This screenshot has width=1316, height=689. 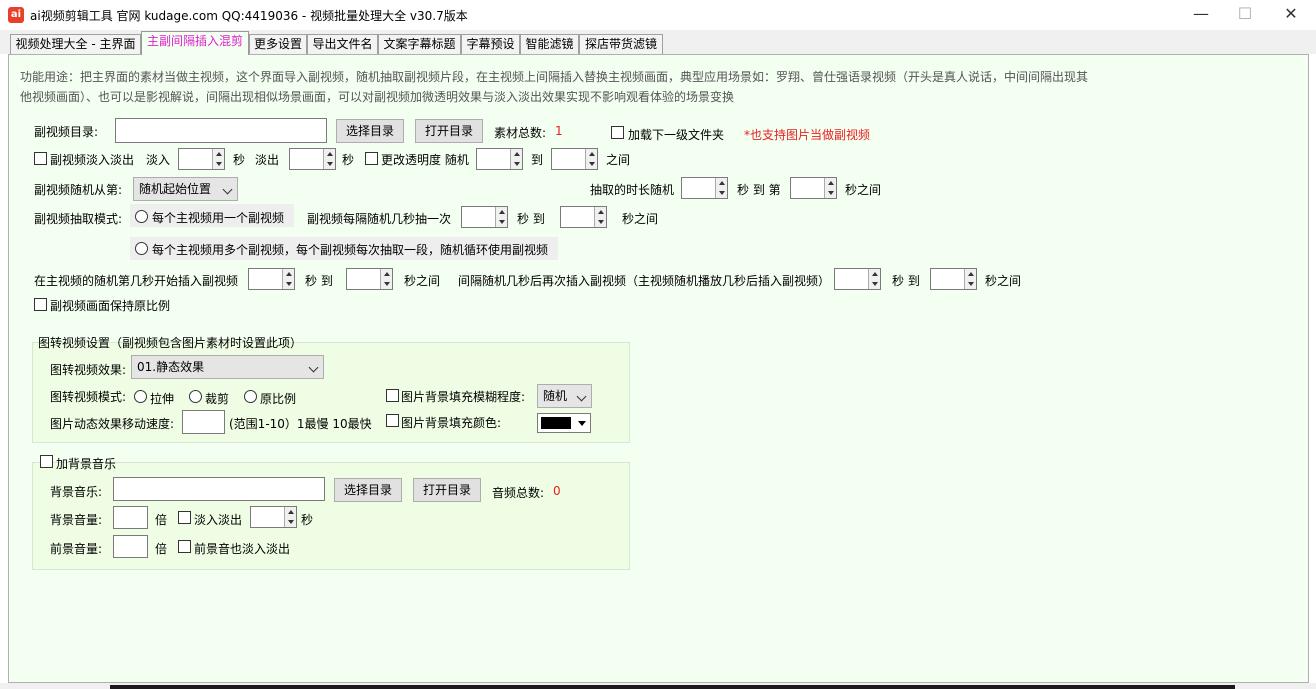 What do you see at coordinates (759, 190) in the screenshot?
I see `duration-sec-to-label: 秒 到 第` at bounding box center [759, 190].